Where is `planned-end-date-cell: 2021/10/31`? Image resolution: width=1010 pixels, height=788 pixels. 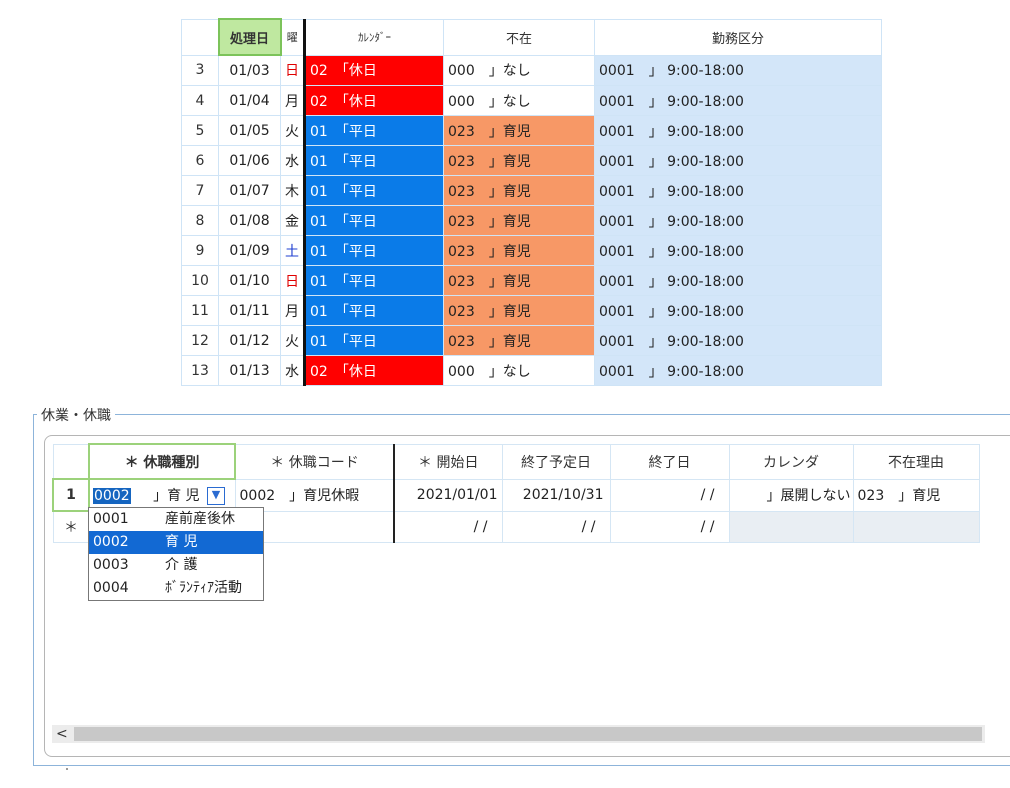
planned-end-date-cell: 2021/10/31 is located at coordinates (556, 495).